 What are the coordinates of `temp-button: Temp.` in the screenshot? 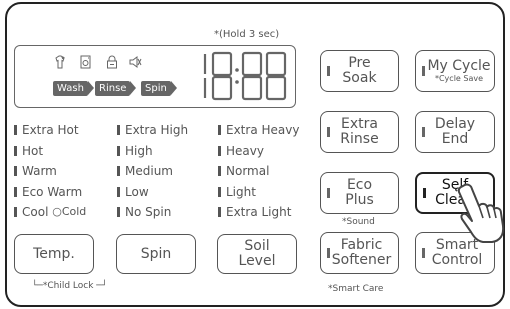 It's located at (54, 254).